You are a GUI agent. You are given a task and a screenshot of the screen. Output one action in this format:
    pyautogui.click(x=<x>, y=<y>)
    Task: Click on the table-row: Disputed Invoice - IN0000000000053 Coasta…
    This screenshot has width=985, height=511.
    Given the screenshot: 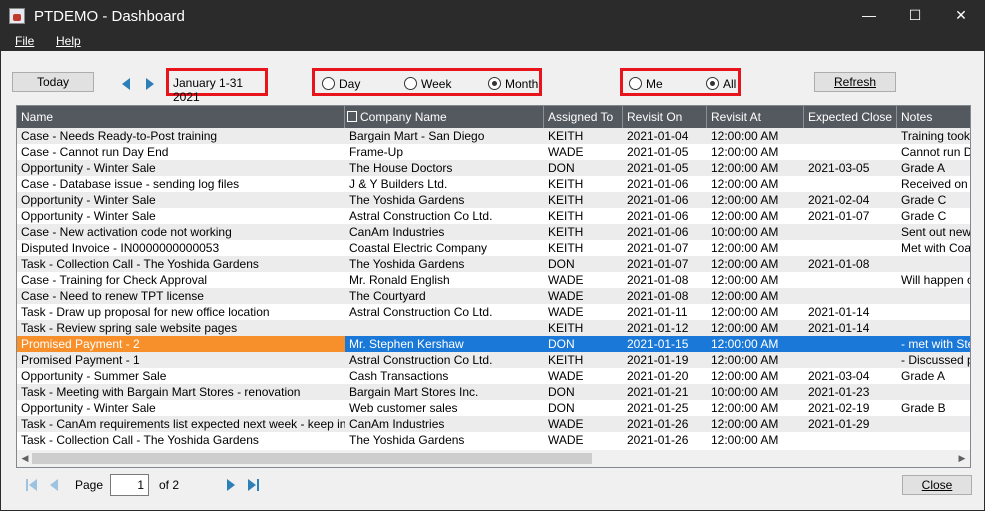 What is the action you would take?
    pyautogui.click(x=493, y=248)
    